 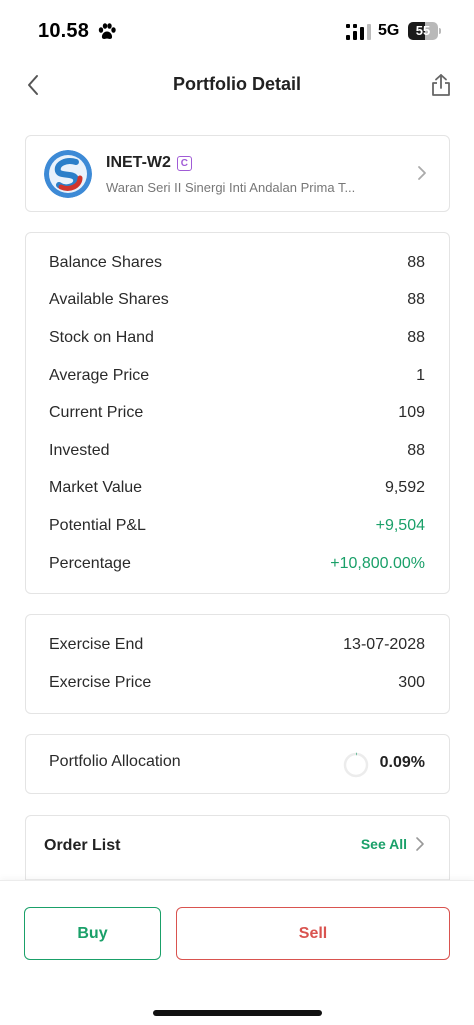 I want to click on home-indicator, so click(x=237, y=1013).